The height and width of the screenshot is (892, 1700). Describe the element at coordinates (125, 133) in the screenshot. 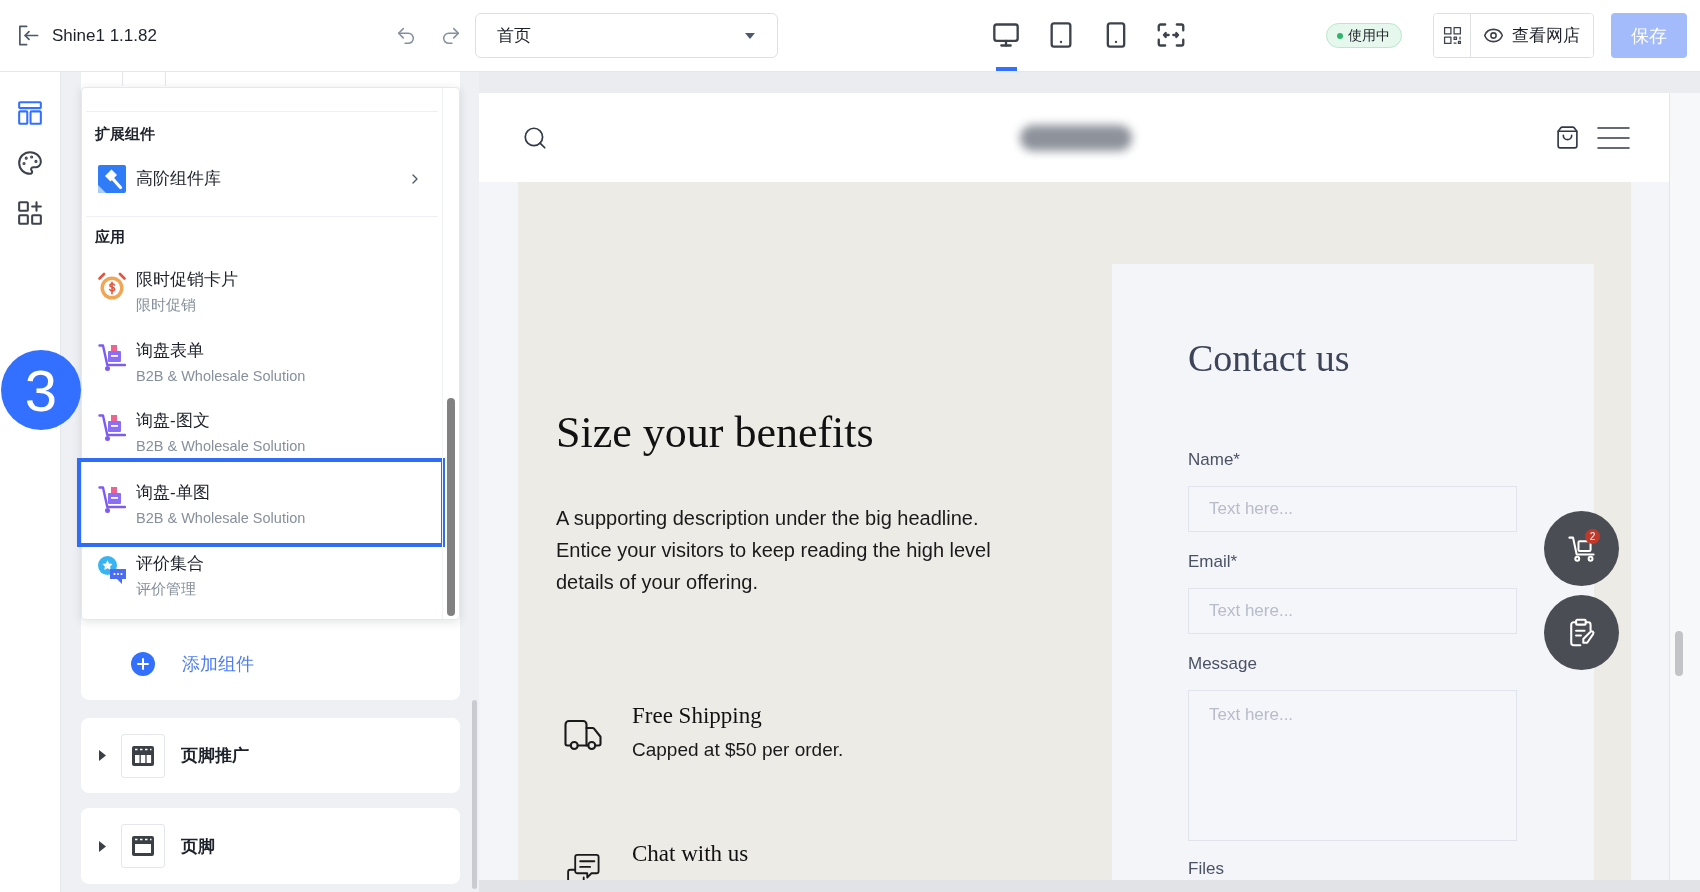

I see `menu-section-heading: 扩展组件` at that location.